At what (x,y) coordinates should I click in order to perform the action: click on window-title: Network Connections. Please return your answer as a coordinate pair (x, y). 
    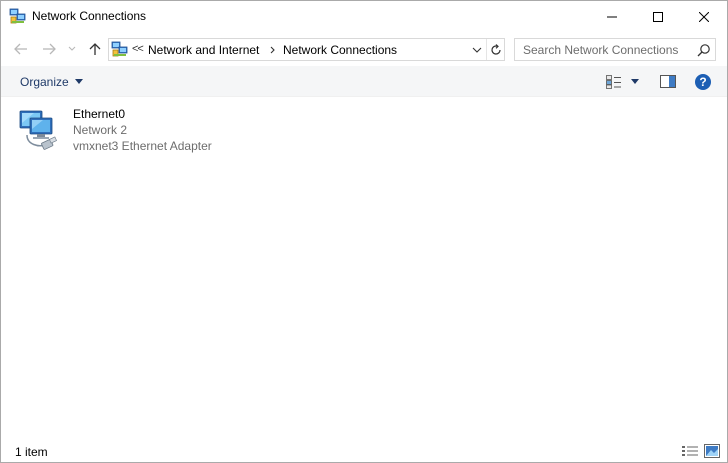
    Looking at the image, I should click on (89, 16).